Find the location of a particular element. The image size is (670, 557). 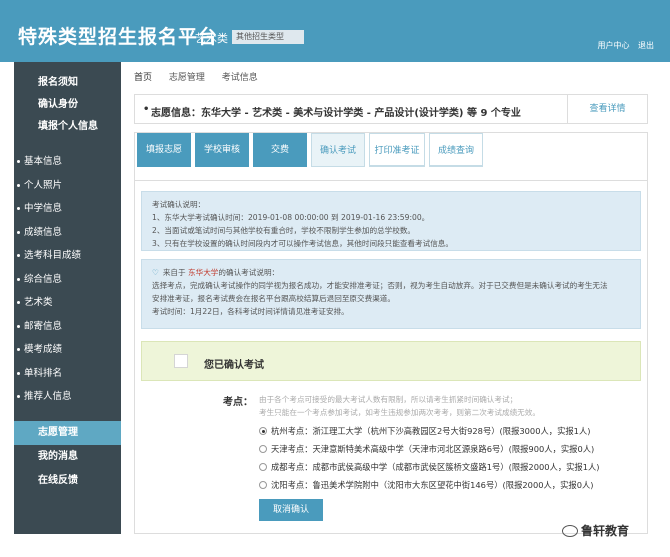

tab-school-review: 学校审核 is located at coordinates (222, 150).